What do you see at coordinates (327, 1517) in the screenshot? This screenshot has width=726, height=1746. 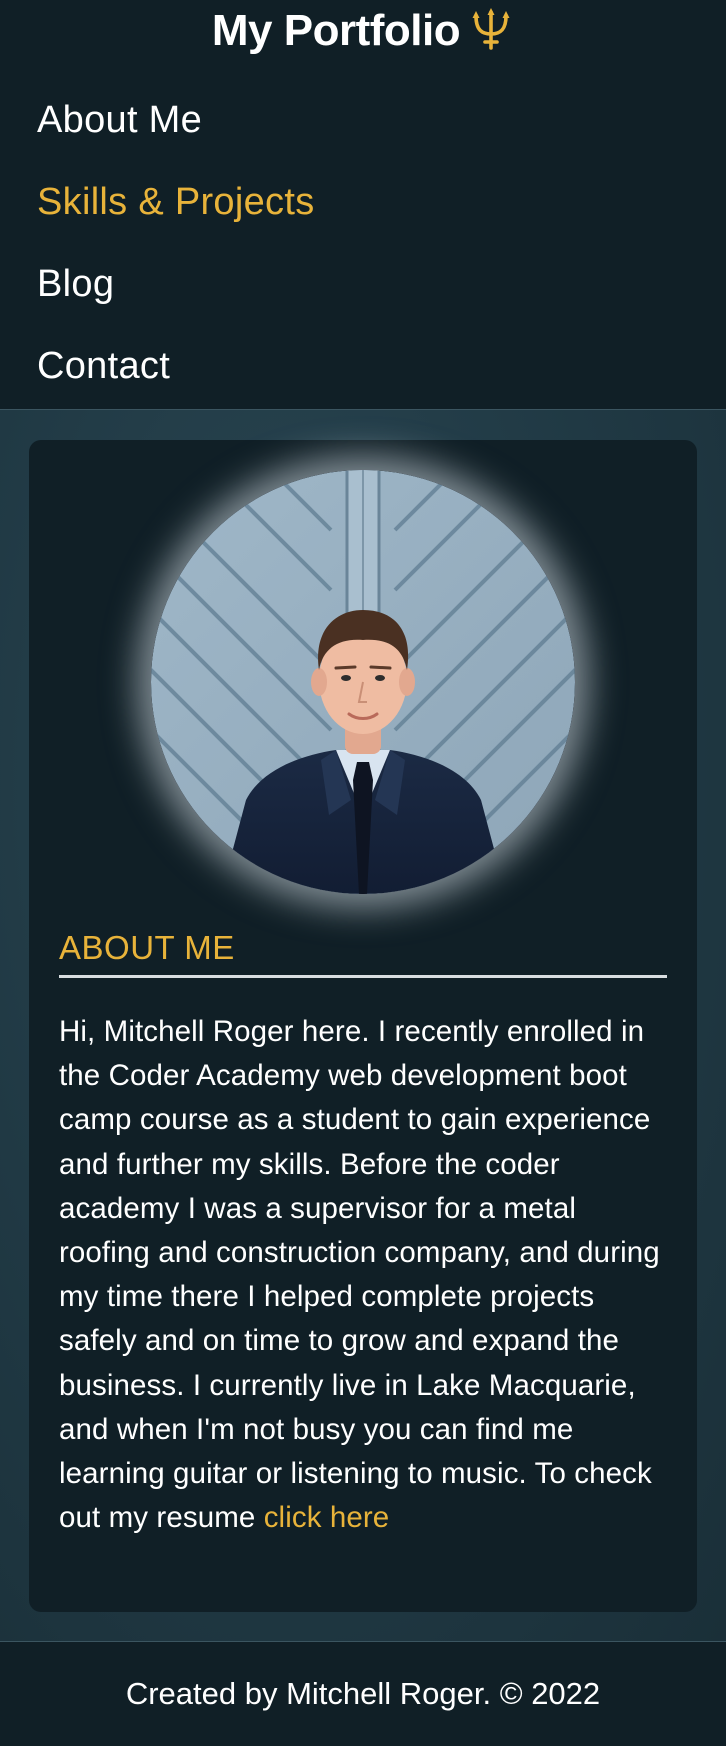 I see `resume-link: click here` at bounding box center [327, 1517].